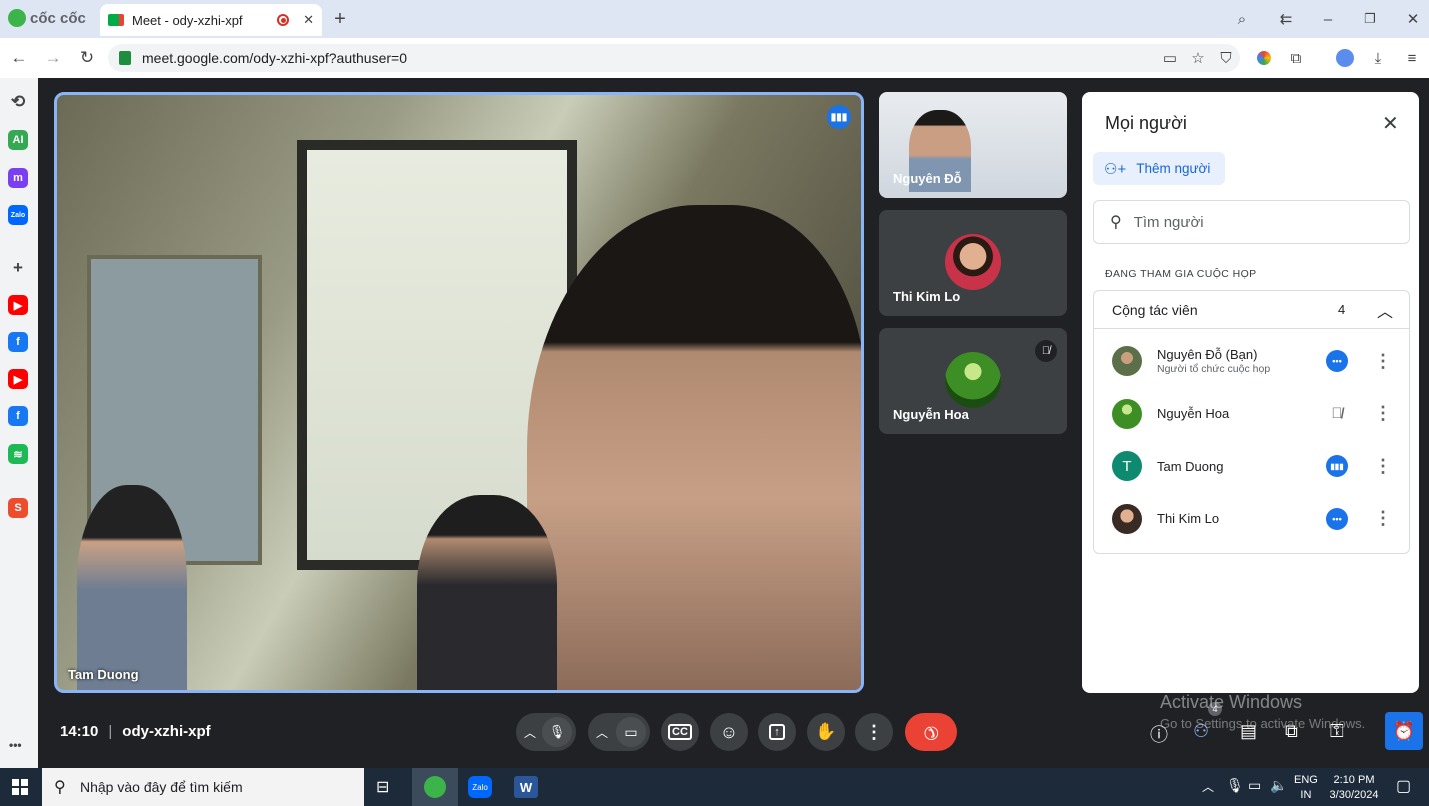 Image resolution: width=1429 pixels, height=806 pixels. Describe the element at coordinates (1170, 58) in the screenshot. I see `camera-indicator-icon: ▭` at that location.